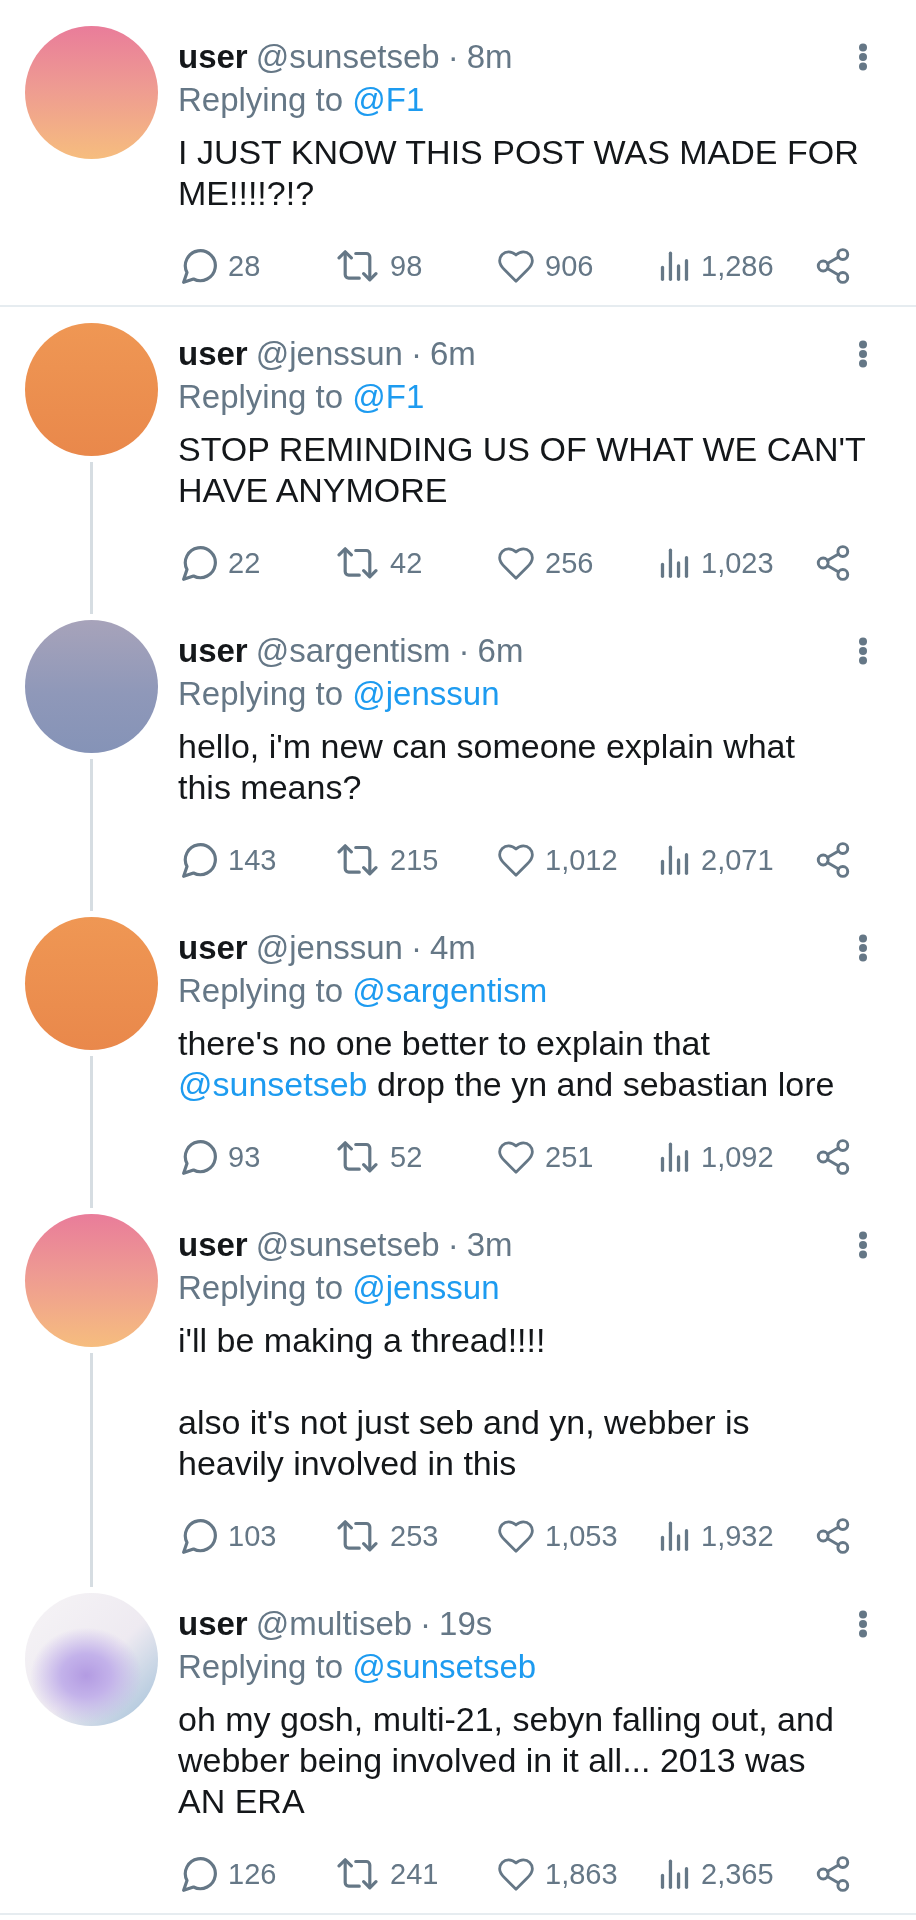 The height and width of the screenshot is (1920, 916). I want to click on tweet-text: STOP REMINDING US OF WHAT WE CAN'T HAVE ANYMORE, so click(522, 470).